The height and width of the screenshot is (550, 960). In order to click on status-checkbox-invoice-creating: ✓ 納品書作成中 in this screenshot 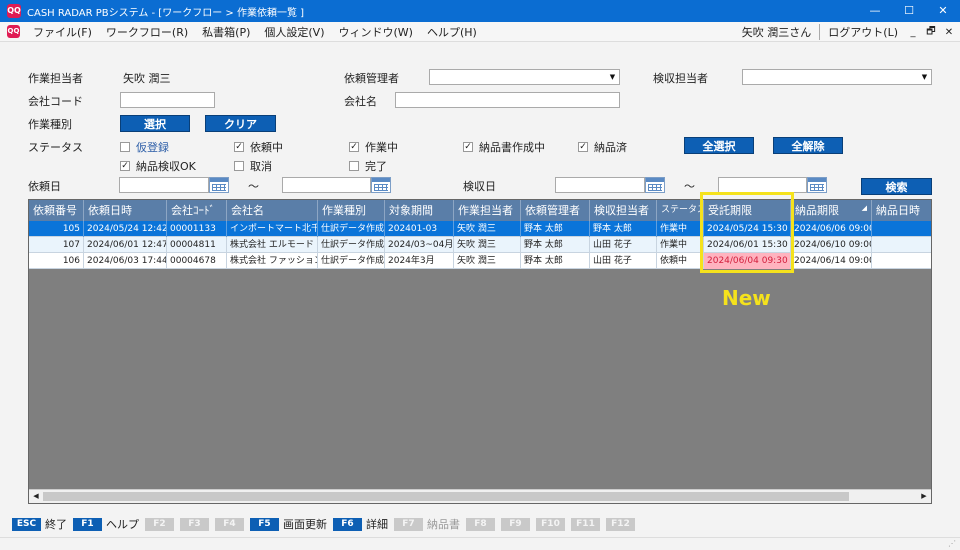, I will do `click(504, 147)`.